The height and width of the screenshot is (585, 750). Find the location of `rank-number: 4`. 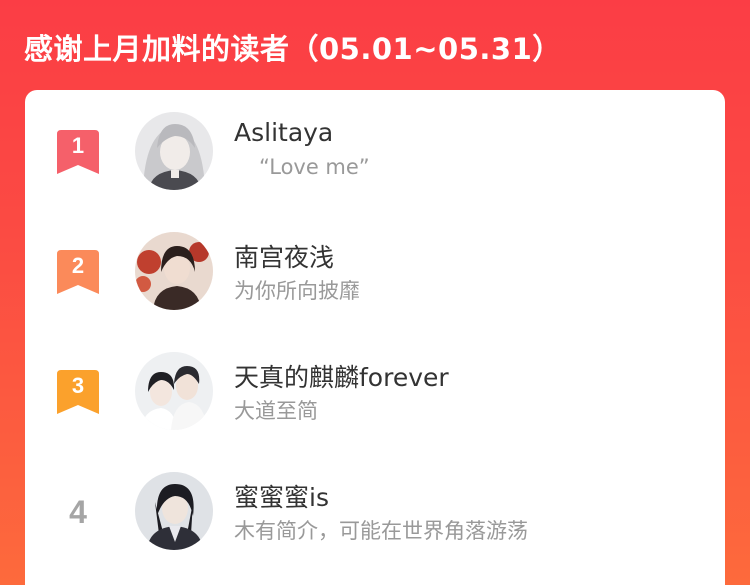

rank-number: 4 is located at coordinates (78, 512).